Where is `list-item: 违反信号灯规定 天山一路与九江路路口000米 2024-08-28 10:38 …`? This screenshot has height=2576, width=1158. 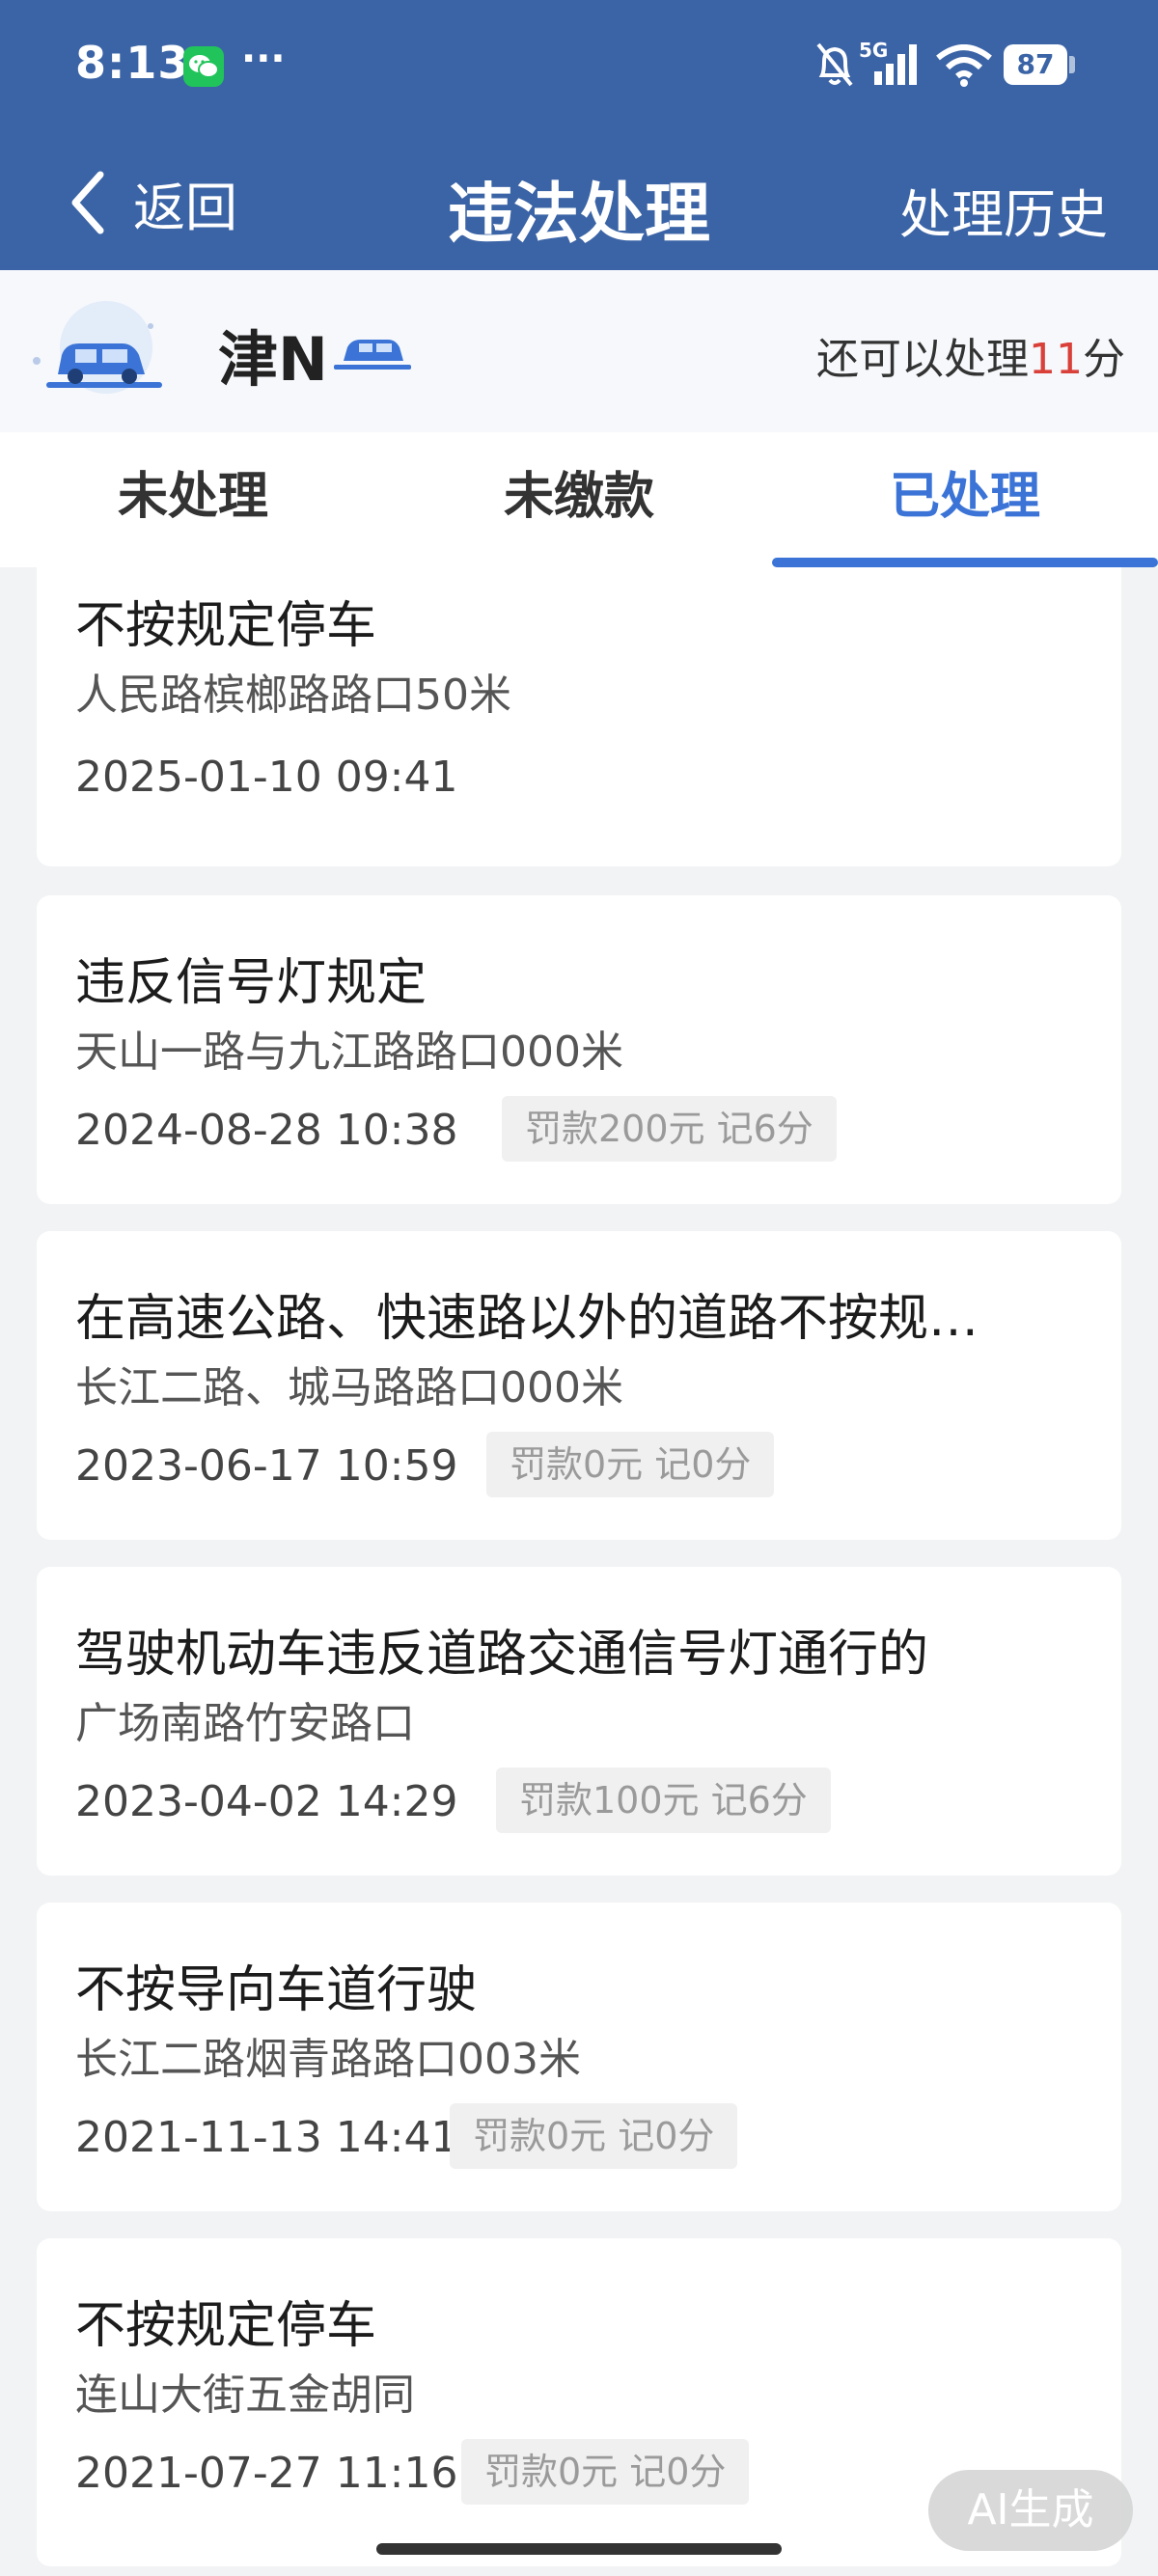 list-item: 违反信号灯规定 天山一路与九江路路口000米 2024-08-28 10:38 … is located at coordinates (579, 1049).